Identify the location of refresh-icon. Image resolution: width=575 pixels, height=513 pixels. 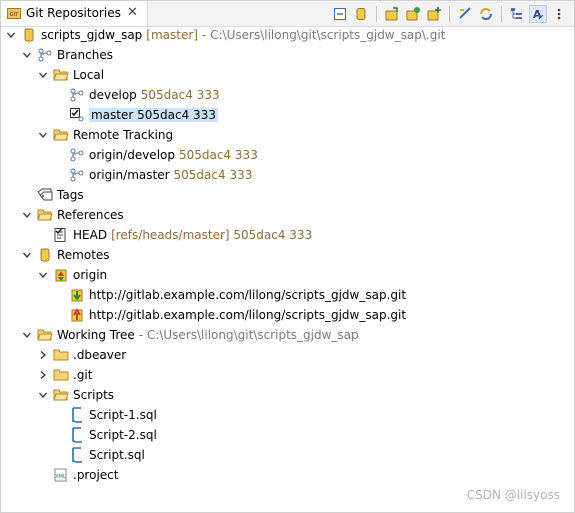
(486, 14).